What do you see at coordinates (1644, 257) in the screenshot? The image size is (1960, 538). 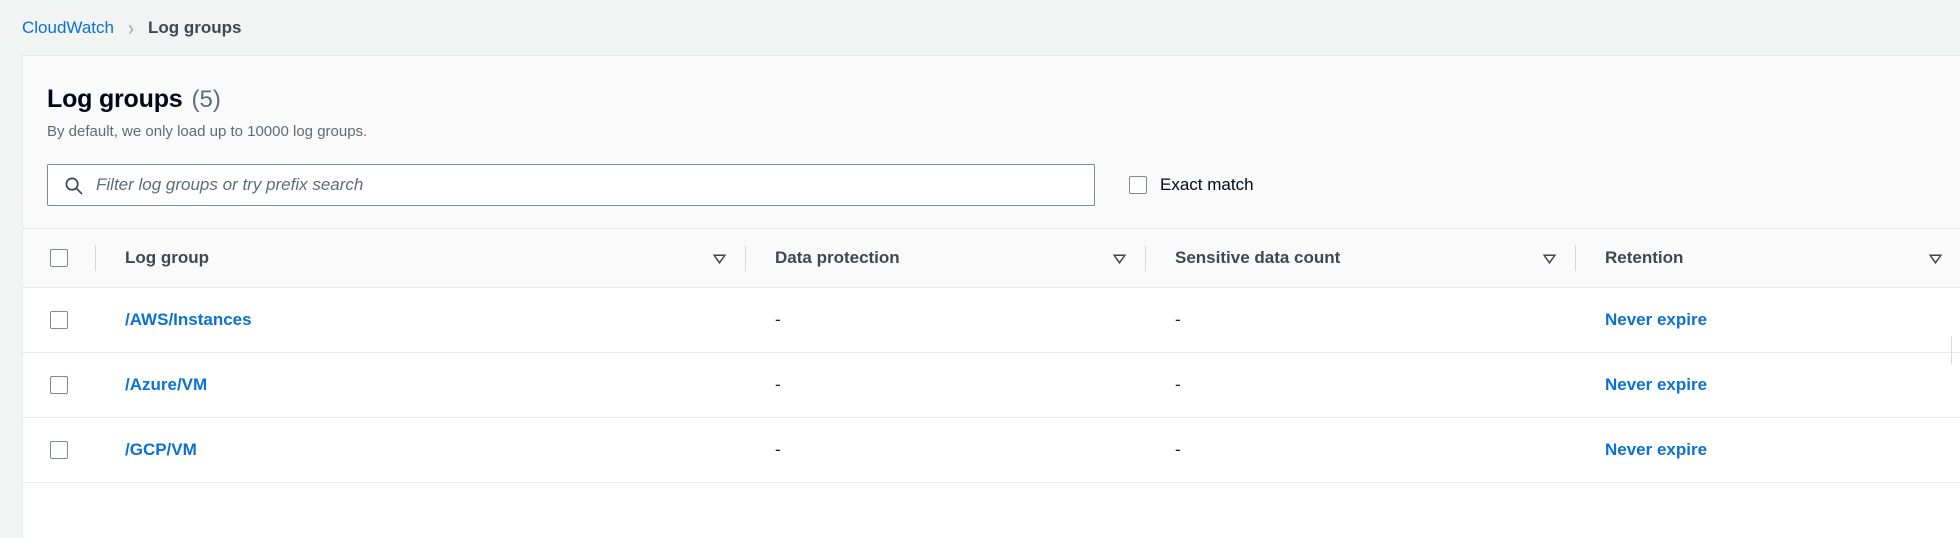 I see `column-header-retention-label: Retention` at bounding box center [1644, 257].